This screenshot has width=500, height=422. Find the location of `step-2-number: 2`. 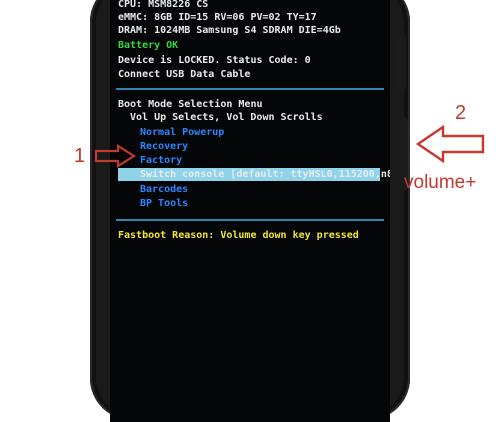

step-2-number: 2 is located at coordinates (461, 113).